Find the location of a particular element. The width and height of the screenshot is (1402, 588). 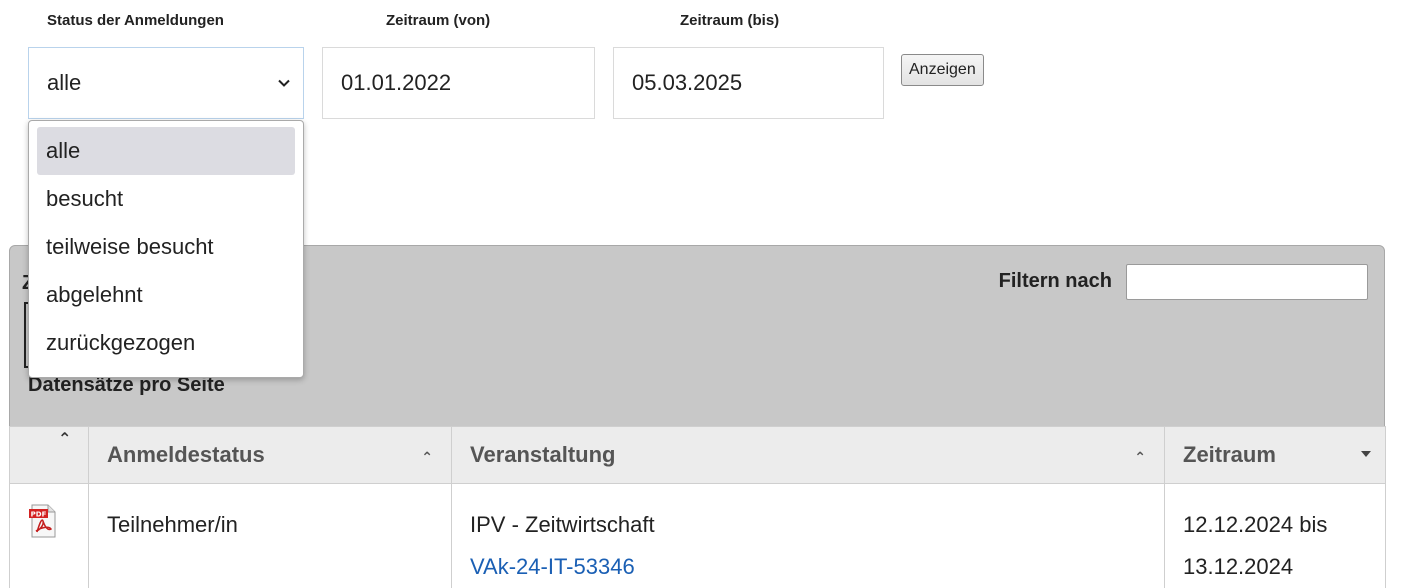

column-header-icon: ⌃ is located at coordinates (49, 455).